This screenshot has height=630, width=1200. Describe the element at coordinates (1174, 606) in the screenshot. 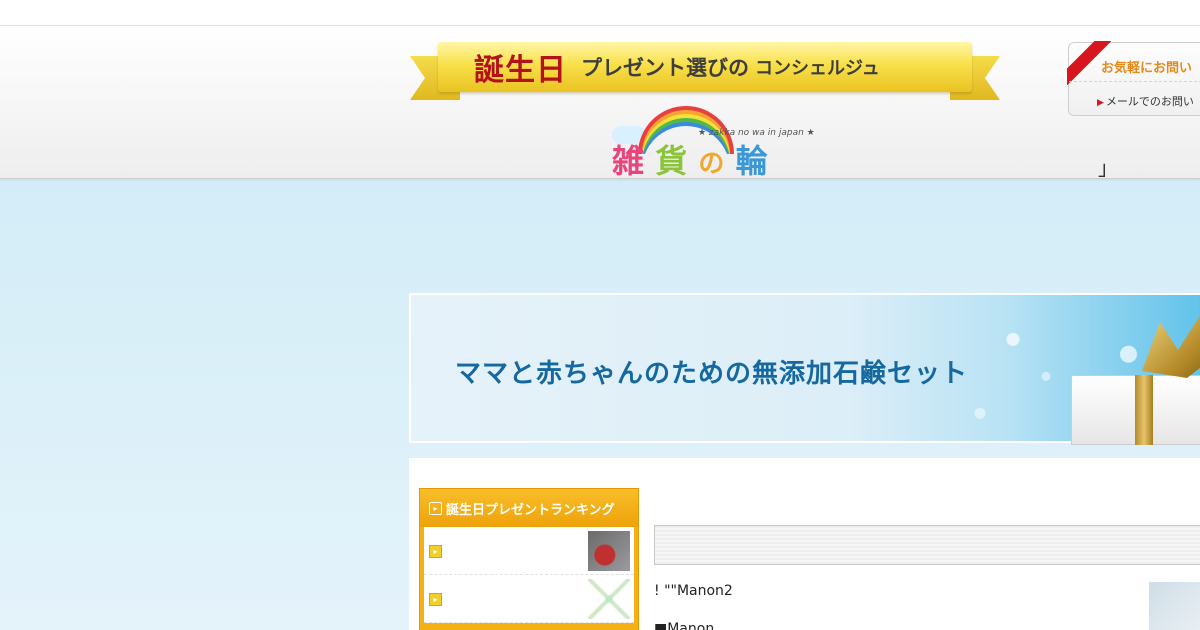

I see `product-image-thumbnail` at that location.